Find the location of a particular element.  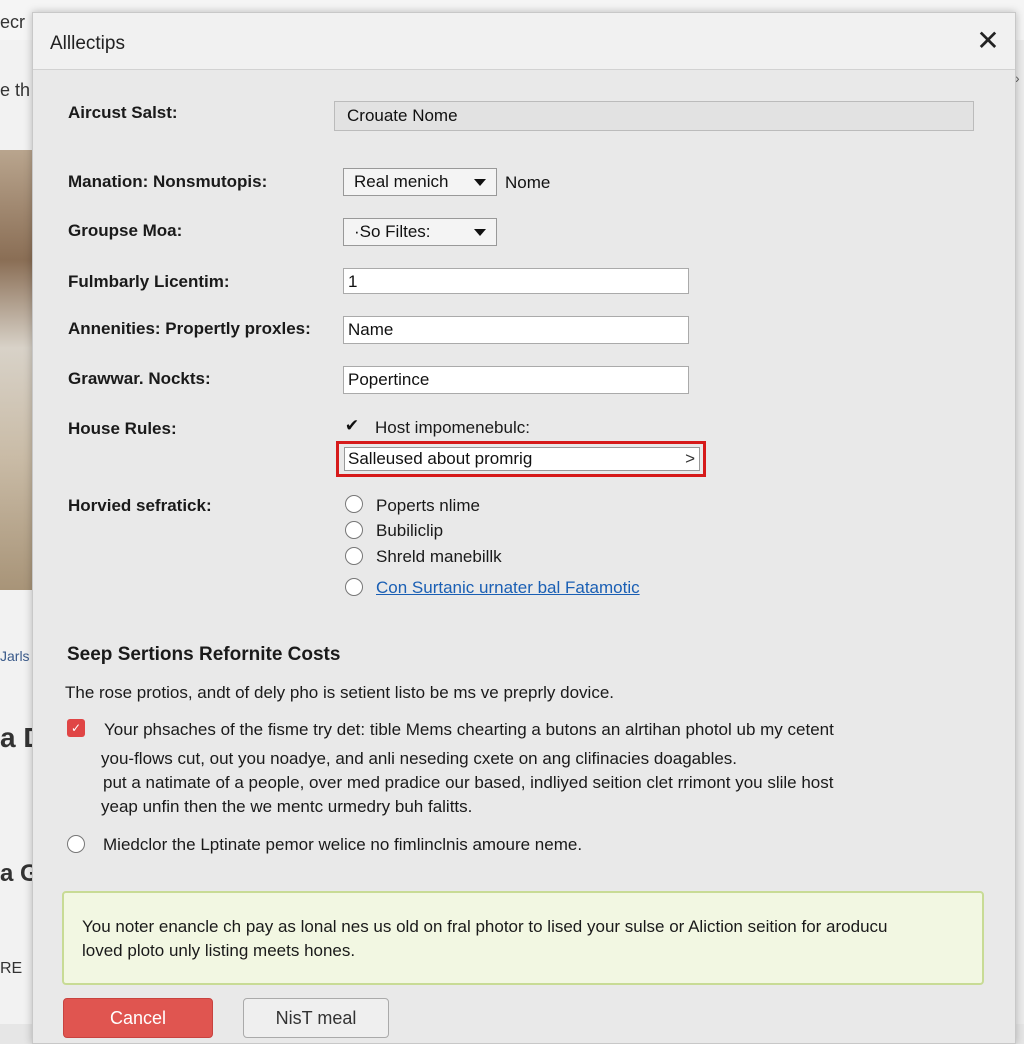

option2-radio is located at coordinates (76, 844).